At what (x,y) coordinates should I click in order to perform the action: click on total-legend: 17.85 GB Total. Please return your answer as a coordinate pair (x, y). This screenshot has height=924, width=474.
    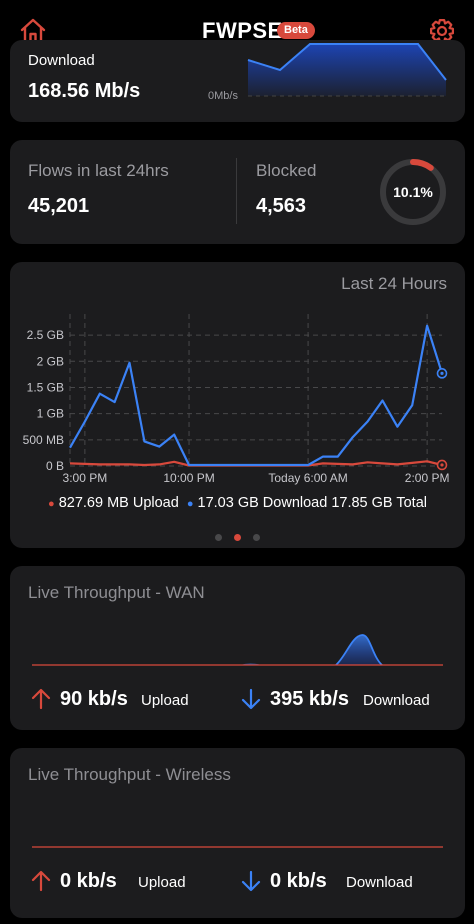
    Looking at the image, I should click on (379, 503).